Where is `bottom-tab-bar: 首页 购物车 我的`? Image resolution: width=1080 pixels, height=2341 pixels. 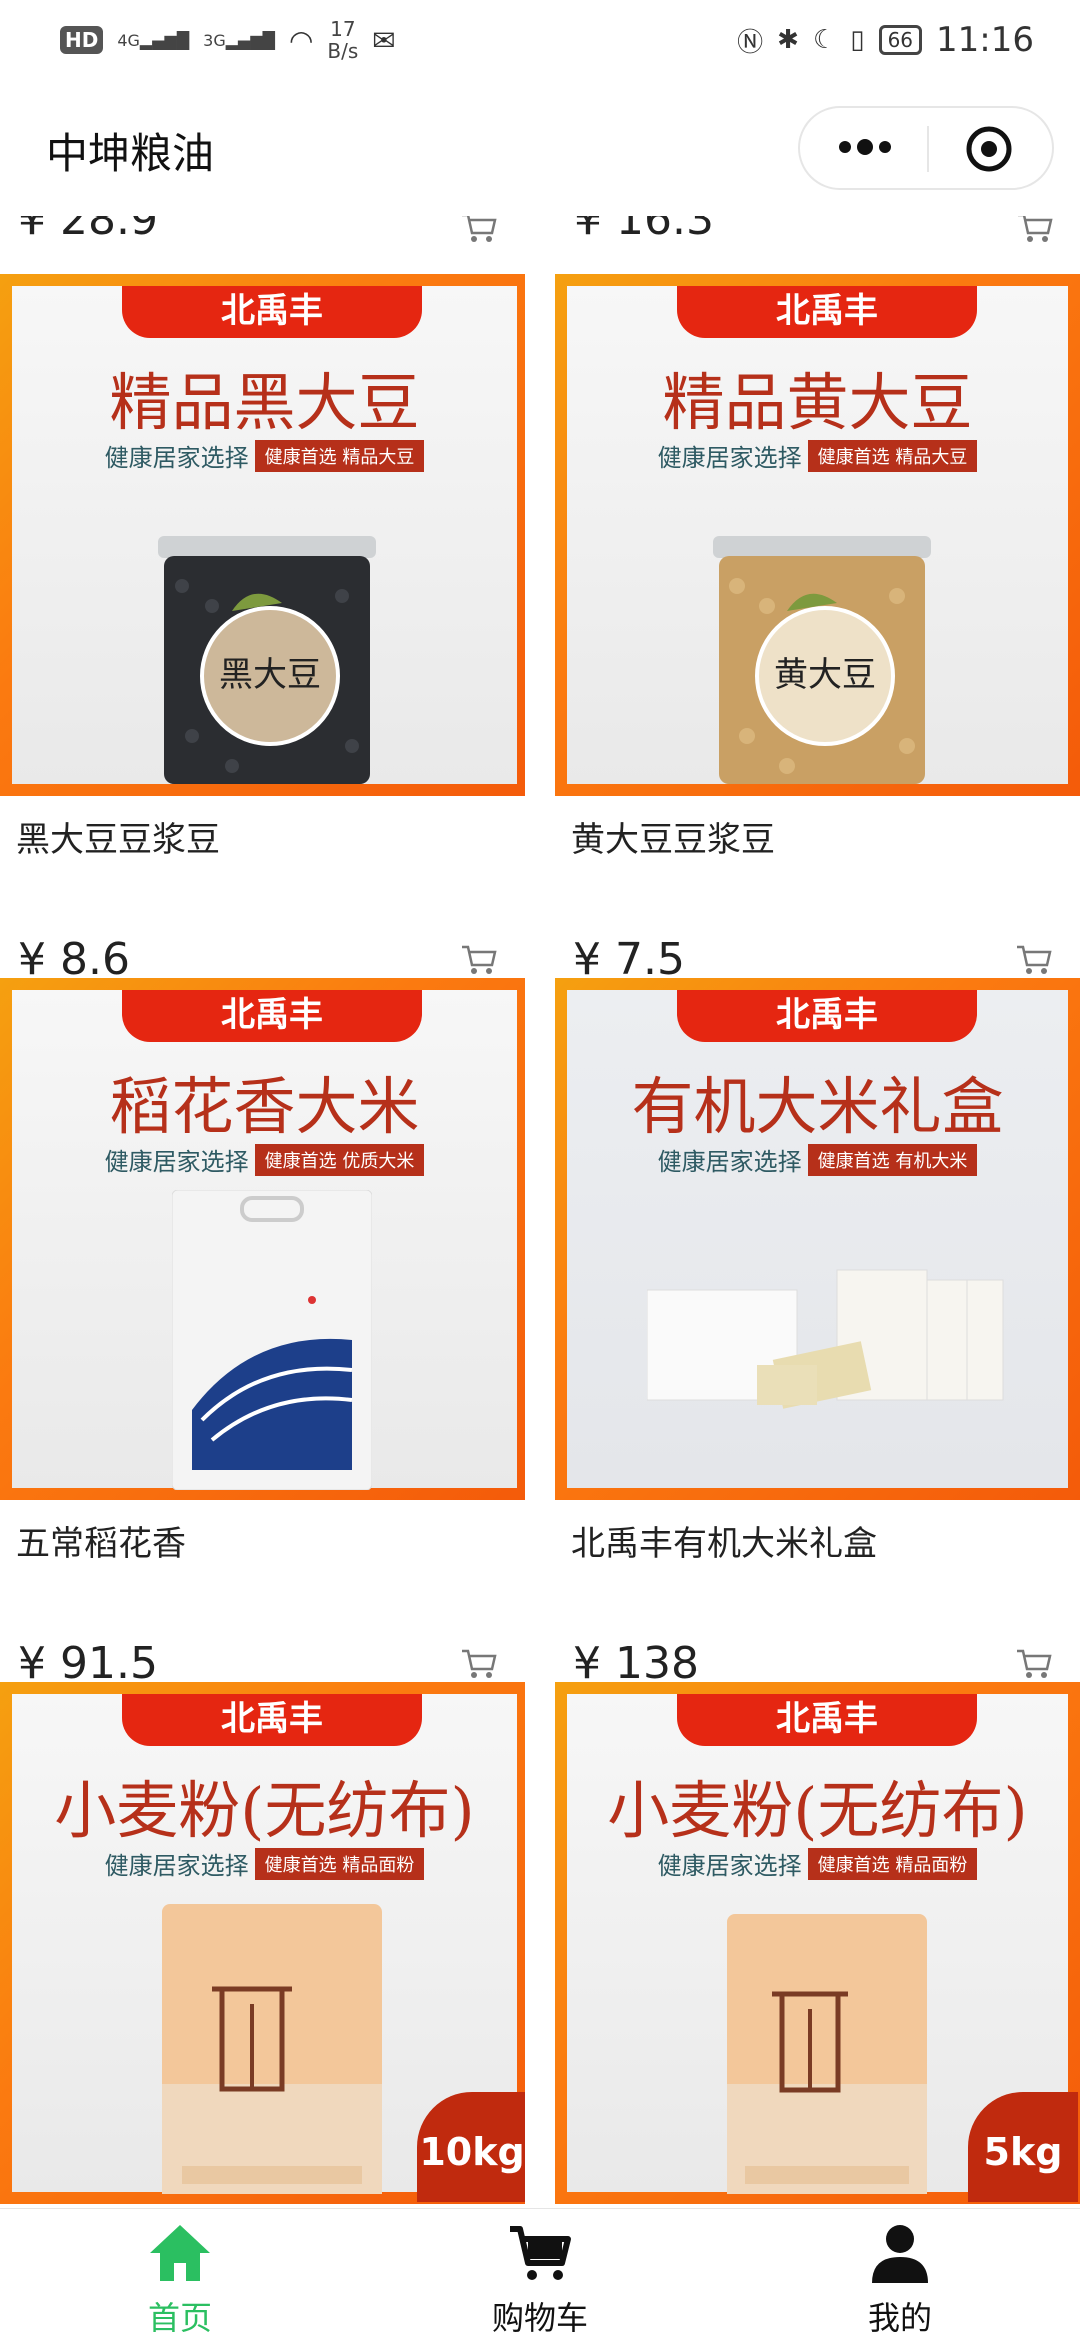
bottom-tab-bar: 首页 购物车 我的 is located at coordinates (540, 2274).